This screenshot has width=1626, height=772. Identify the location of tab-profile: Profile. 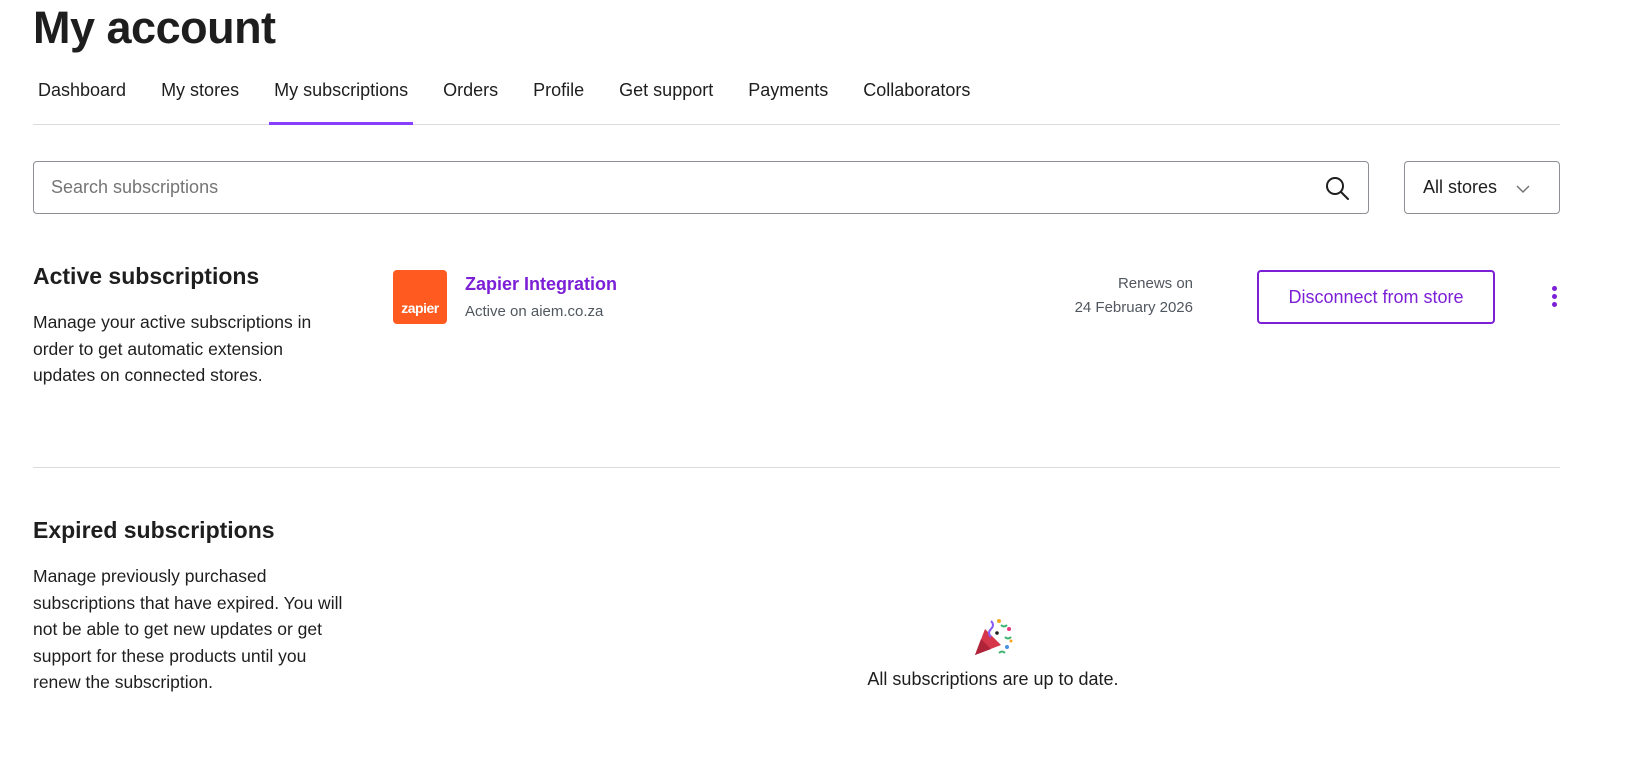
(558, 97).